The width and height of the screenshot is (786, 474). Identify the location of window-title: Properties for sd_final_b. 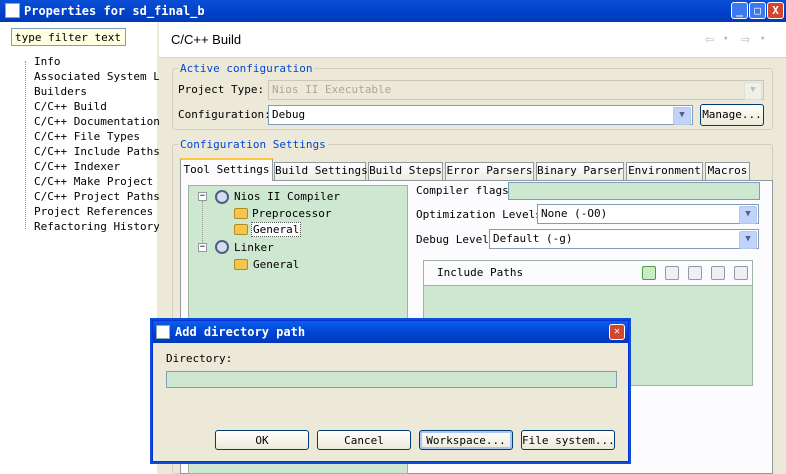
(114, 11).